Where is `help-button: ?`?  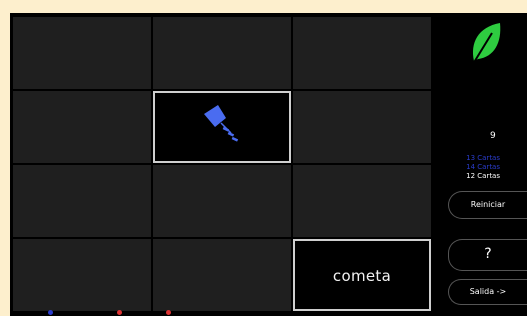 help-button: ? is located at coordinates (487, 255).